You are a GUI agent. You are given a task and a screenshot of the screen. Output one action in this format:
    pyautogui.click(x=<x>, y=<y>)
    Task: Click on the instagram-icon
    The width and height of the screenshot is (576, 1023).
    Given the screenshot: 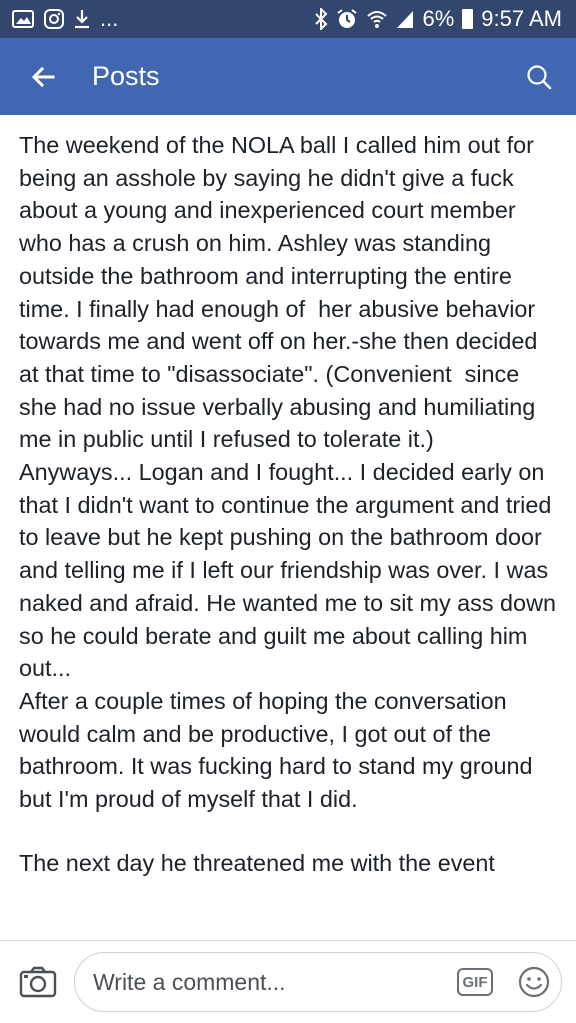 What is the action you would take?
    pyautogui.click(x=54, y=19)
    